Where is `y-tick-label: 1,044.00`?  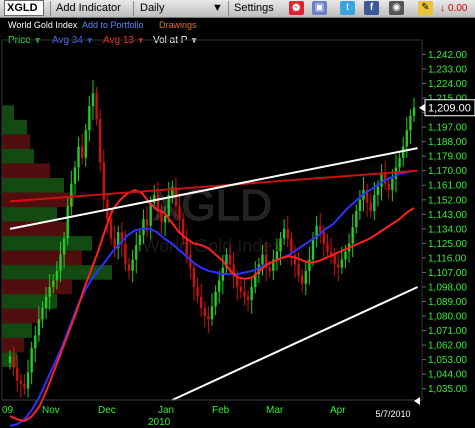 y-tick-label: 1,044.00 is located at coordinates (447, 375).